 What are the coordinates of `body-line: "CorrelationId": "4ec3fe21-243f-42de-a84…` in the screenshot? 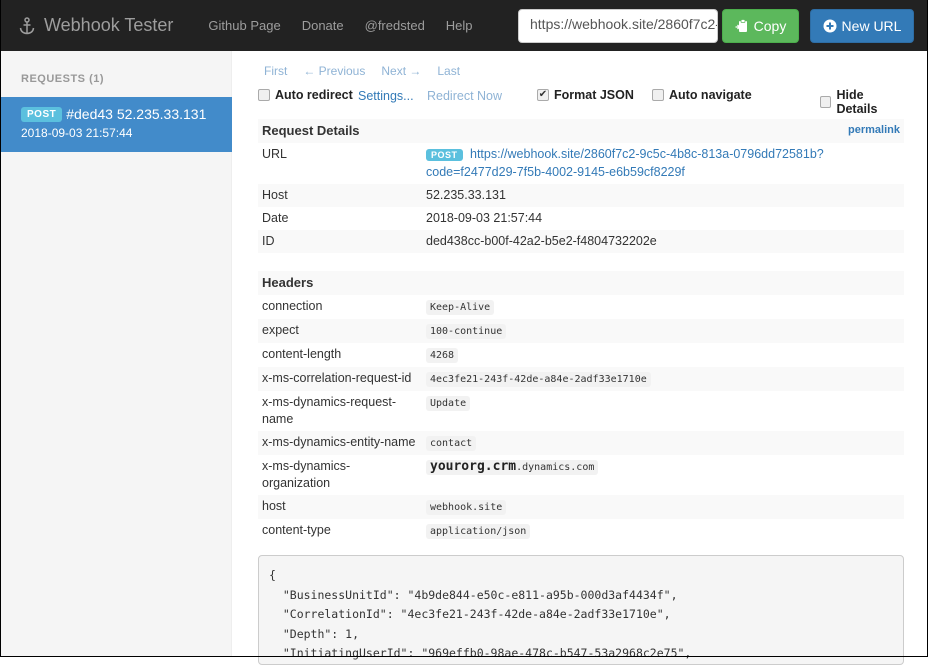 It's located at (470, 614).